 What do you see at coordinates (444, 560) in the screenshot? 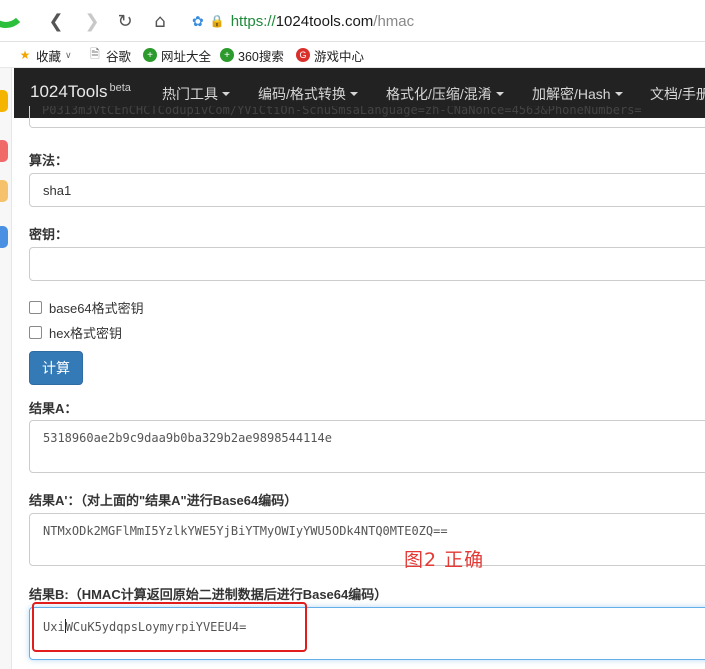
I see `annotation-correct: 图2 正确` at bounding box center [444, 560].